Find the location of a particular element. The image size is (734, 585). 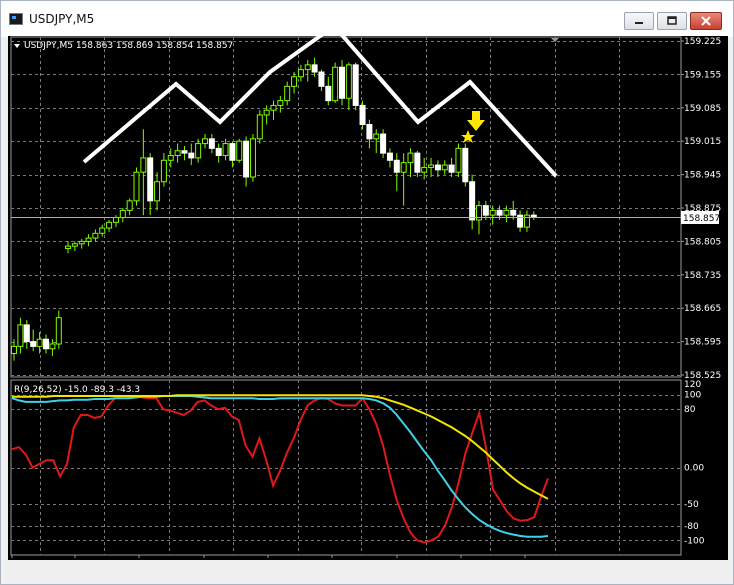

price-tick-label: 159.085 is located at coordinates (702, 109).